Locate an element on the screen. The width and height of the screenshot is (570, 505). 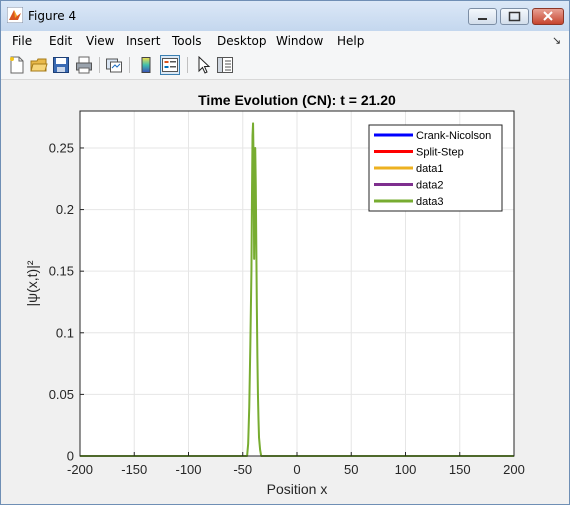
legend-icon is located at coordinates (170, 65).